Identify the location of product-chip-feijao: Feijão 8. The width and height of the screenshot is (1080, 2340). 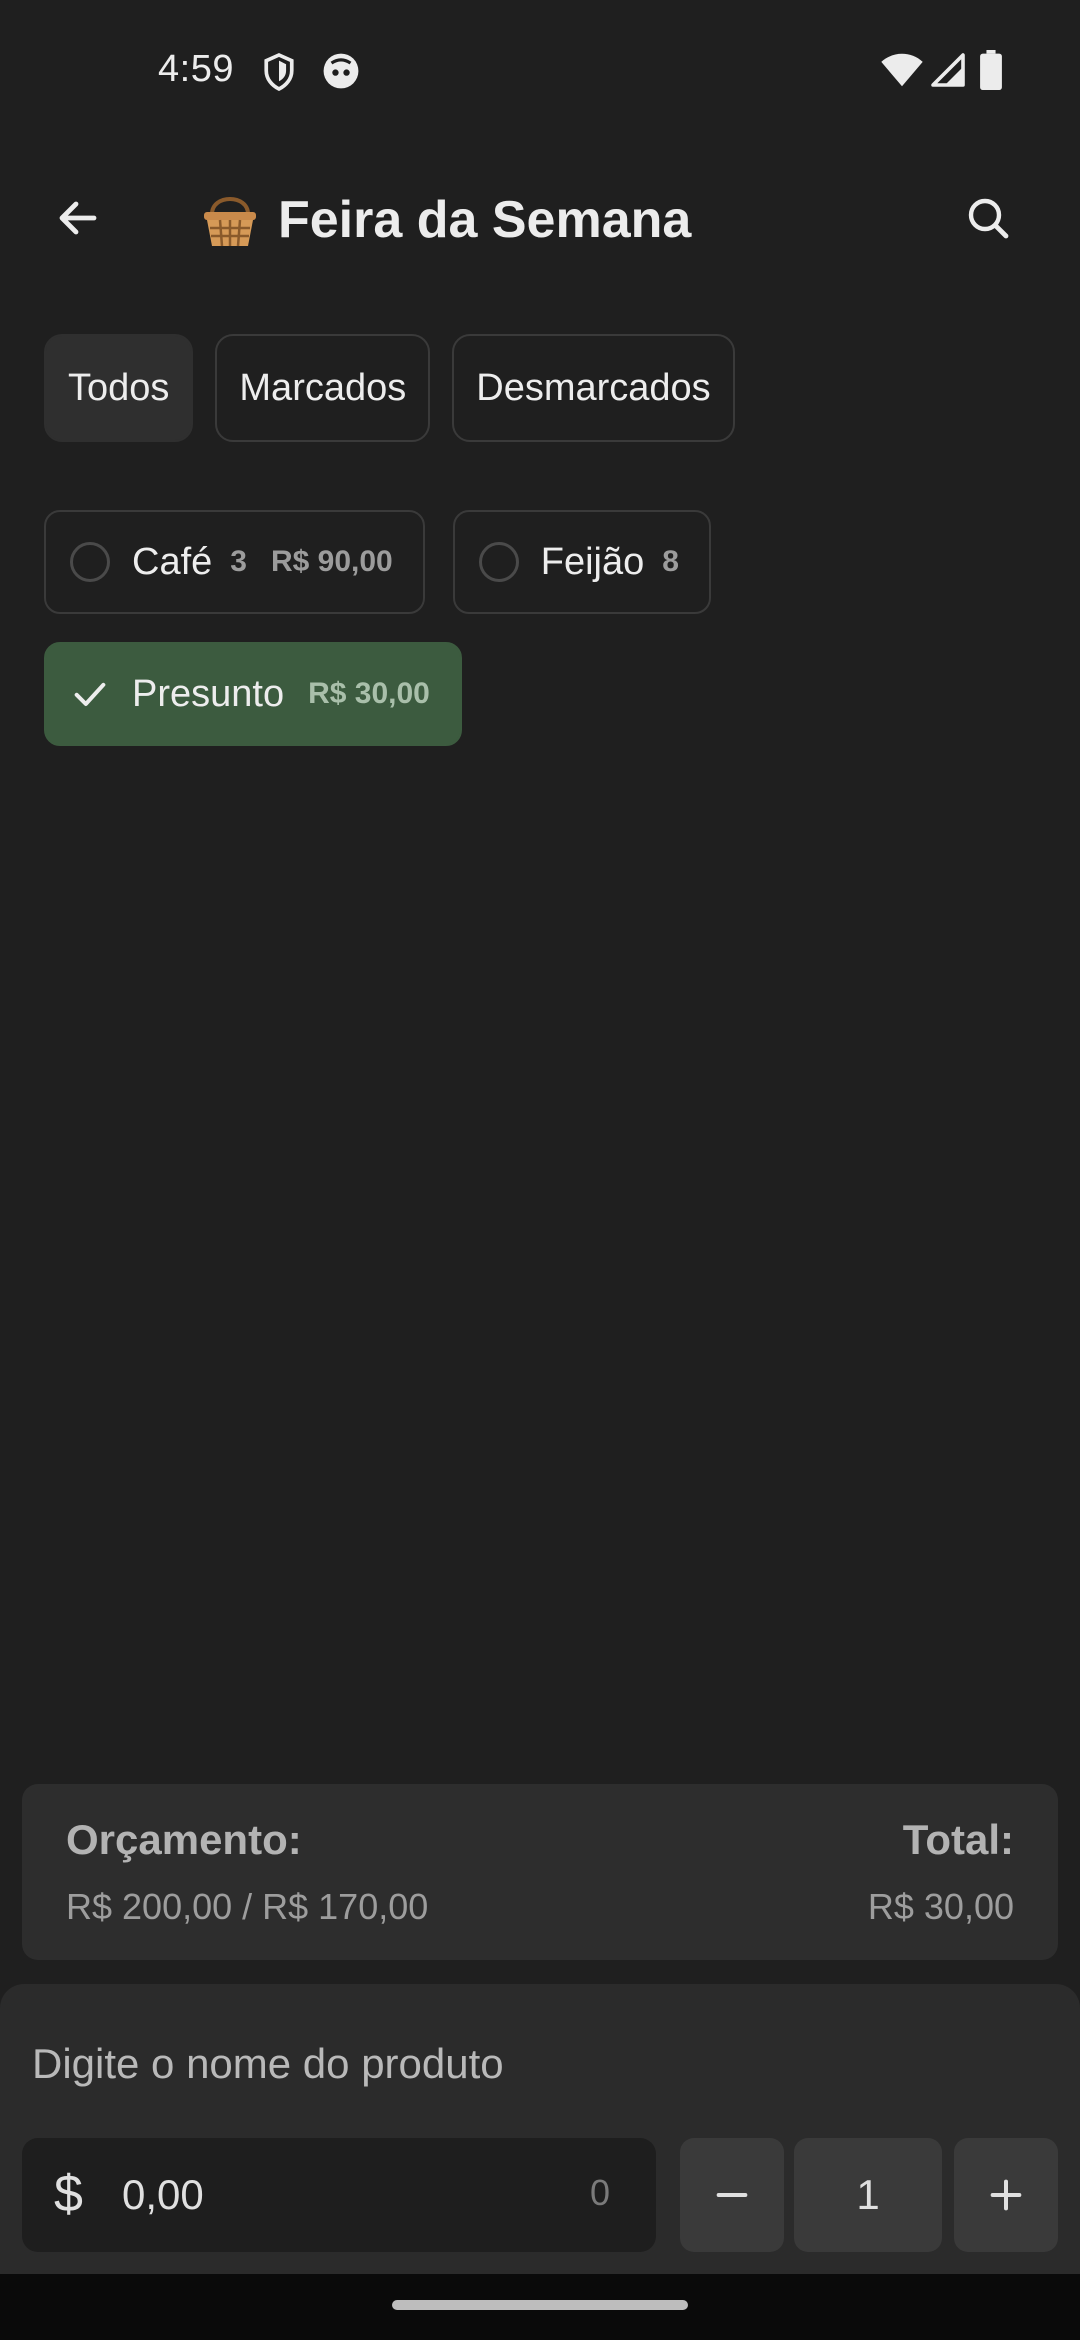
(581, 562).